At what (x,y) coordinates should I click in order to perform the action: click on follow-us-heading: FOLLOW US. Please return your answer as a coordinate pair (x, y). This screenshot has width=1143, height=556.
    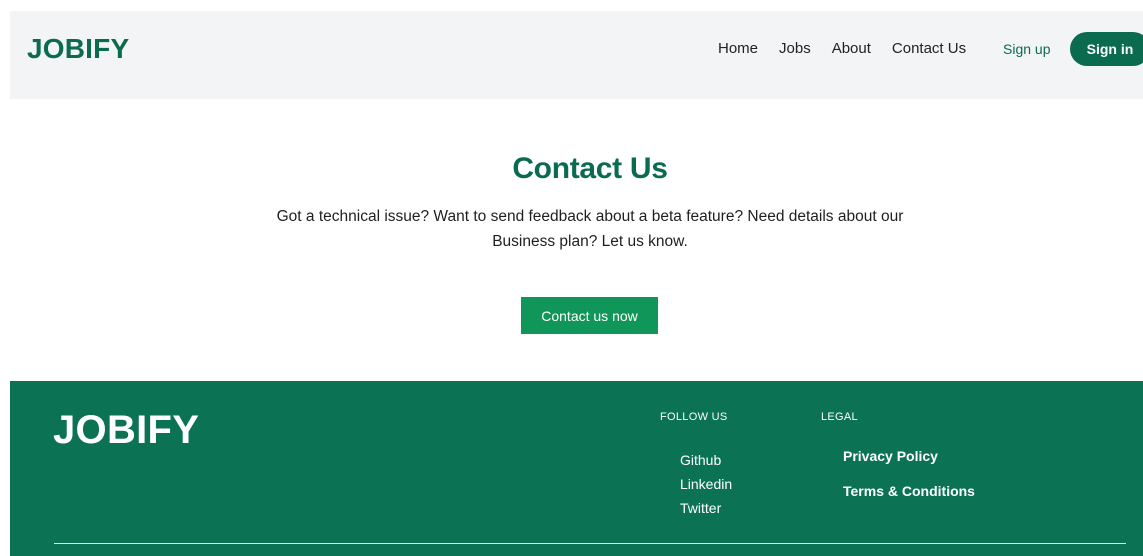
    Looking at the image, I should click on (694, 417).